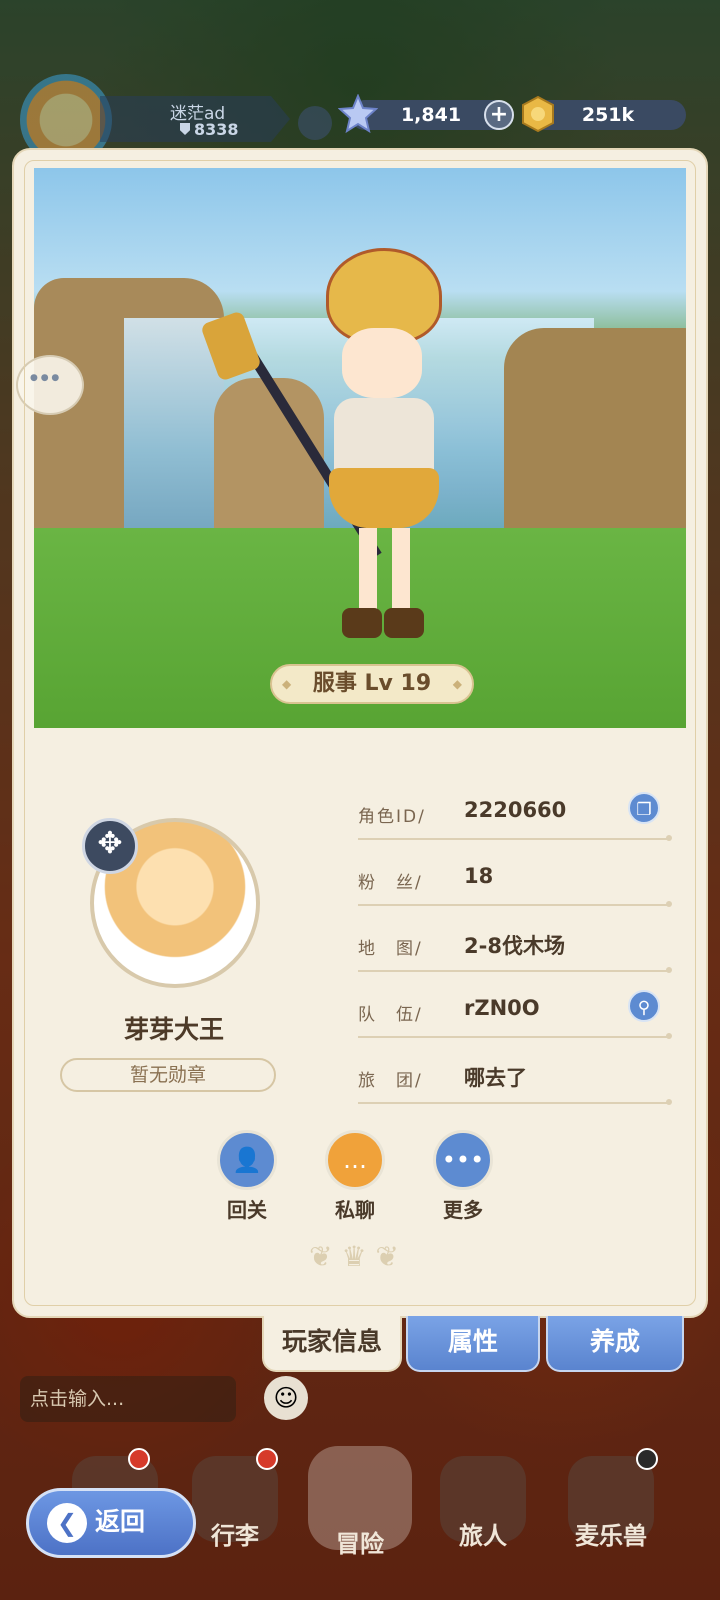 The width and height of the screenshot is (720, 1600). Describe the element at coordinates (538, 114) in the screenshot. I see `gold-coin-icon` at that location.